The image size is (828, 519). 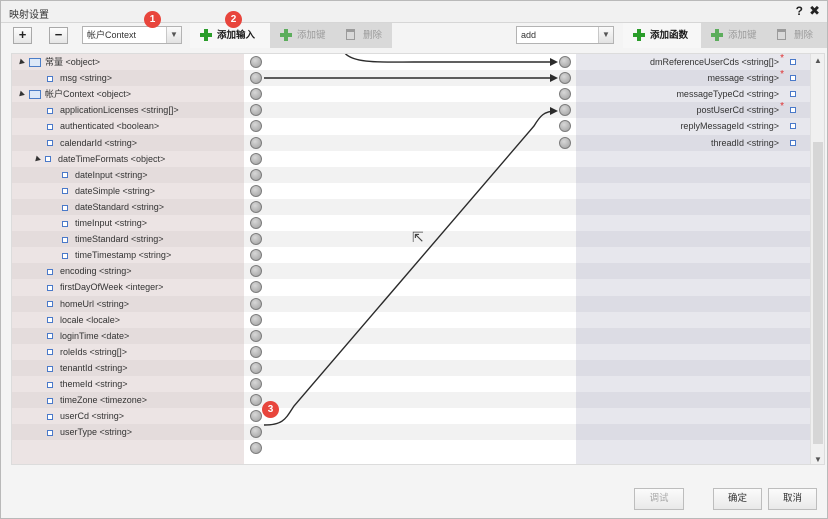 What do you see at coordinates (744, 142) in the screenshot?
I see `target-field-label: threadId <string>` at bounding box center [744, 142].